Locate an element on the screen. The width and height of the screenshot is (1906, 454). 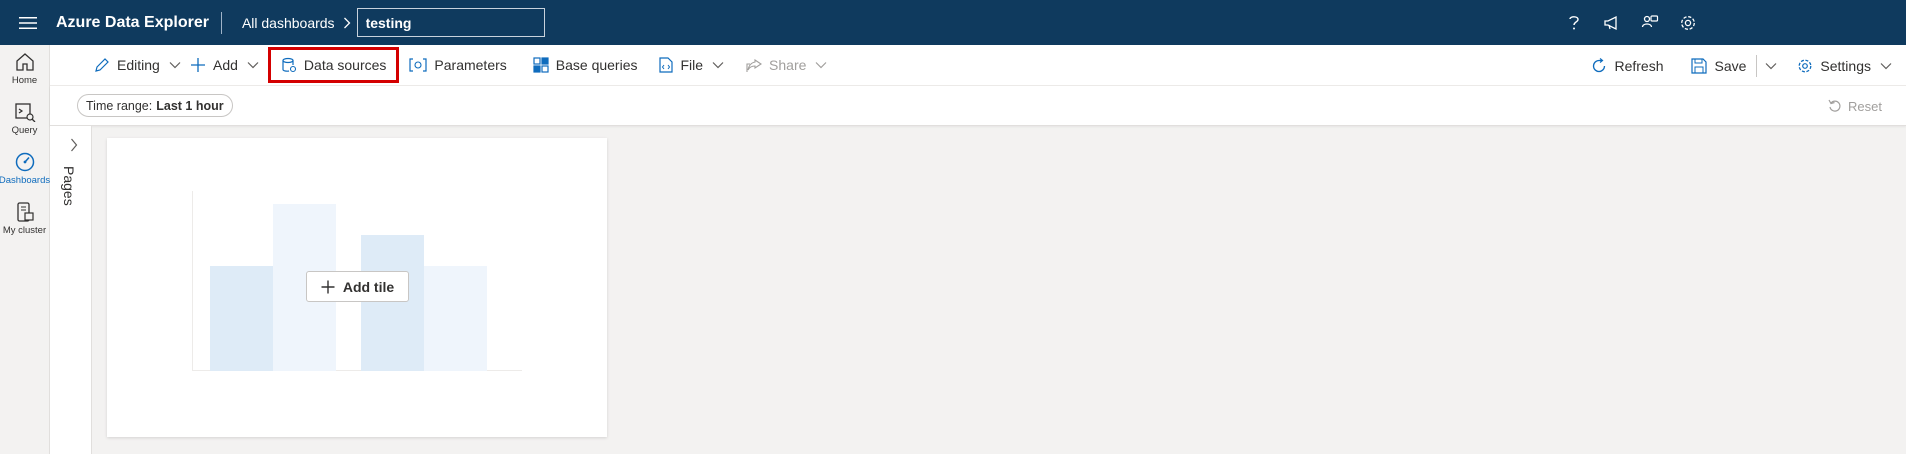
gear-icon is located at coordinates (1805, 66).